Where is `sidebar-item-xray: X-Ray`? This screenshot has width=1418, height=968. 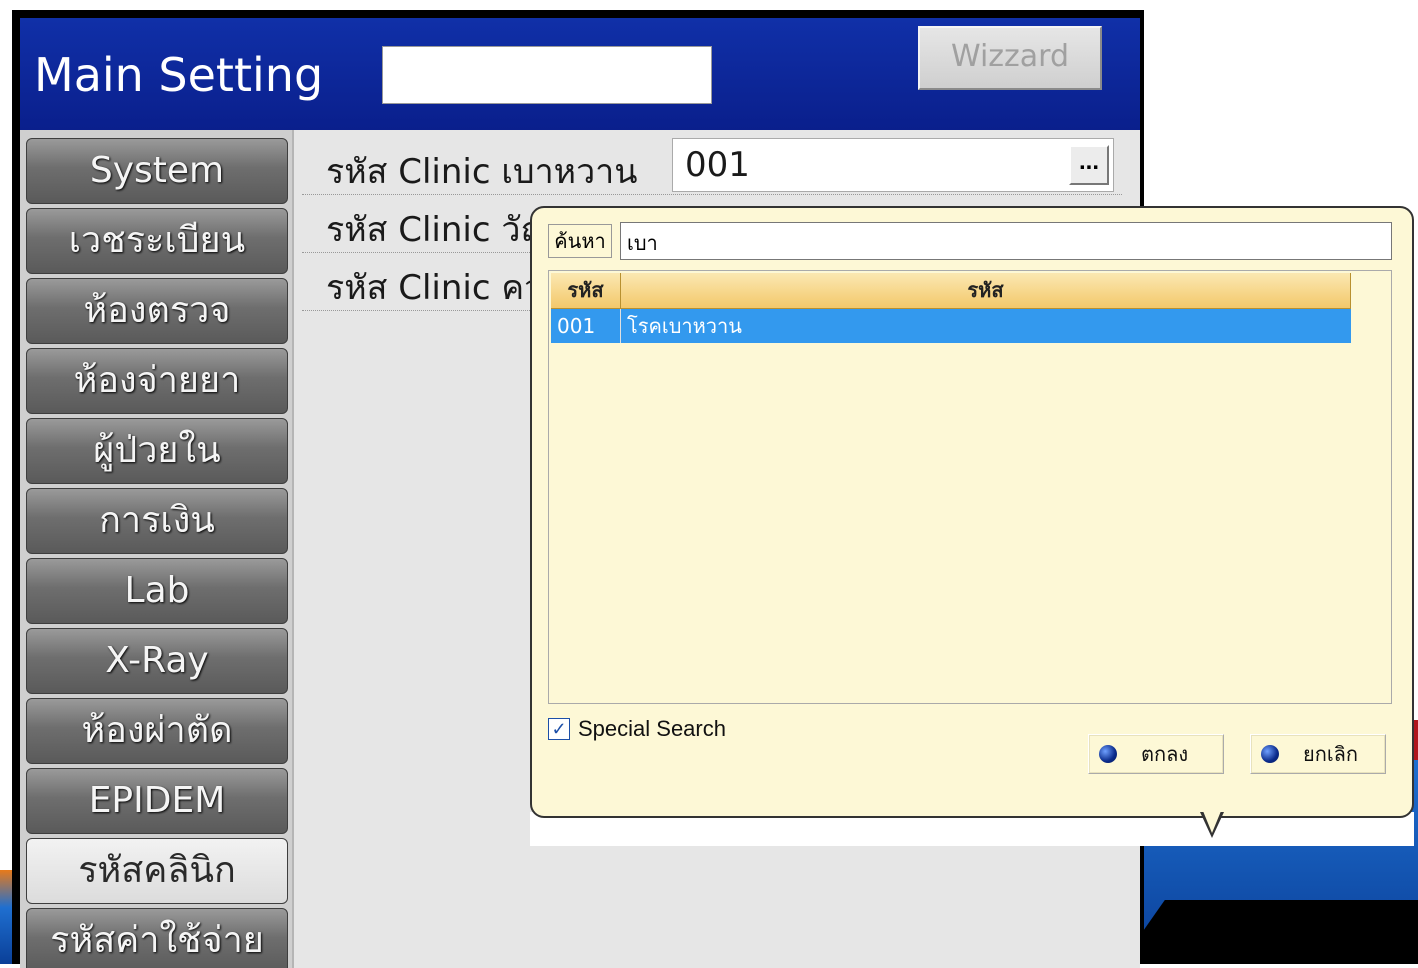
sidebar-item-xray: X-Ray is located at coordinates (157, 661).